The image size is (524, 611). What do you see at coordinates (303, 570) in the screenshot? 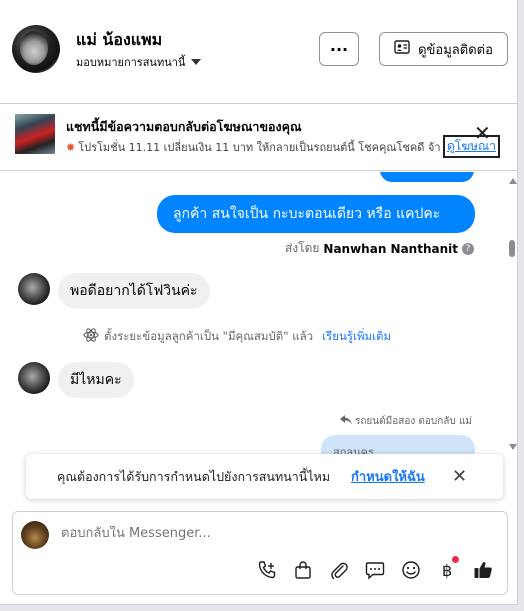
I see `shopping-bag-icon` at bounding box center [303, 570].